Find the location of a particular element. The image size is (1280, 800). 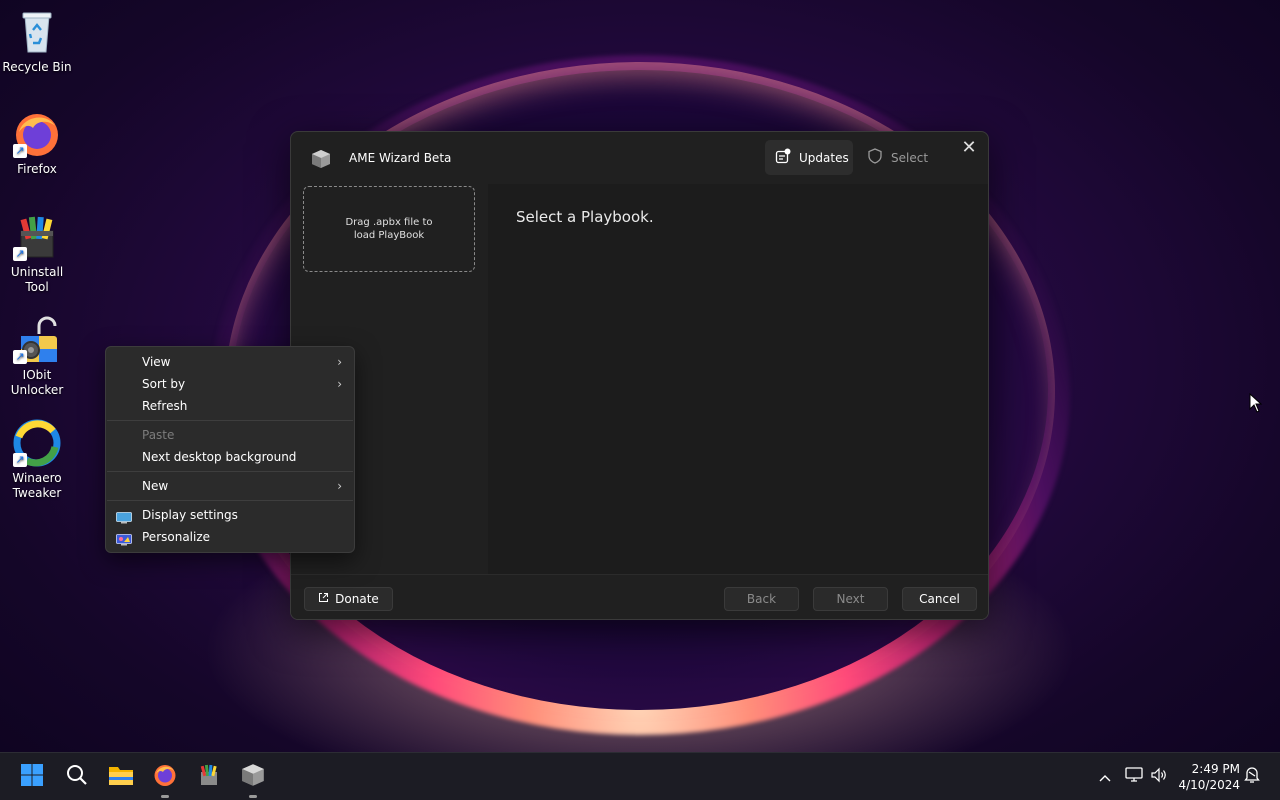

search-icon is located at coordinates (77, 777).